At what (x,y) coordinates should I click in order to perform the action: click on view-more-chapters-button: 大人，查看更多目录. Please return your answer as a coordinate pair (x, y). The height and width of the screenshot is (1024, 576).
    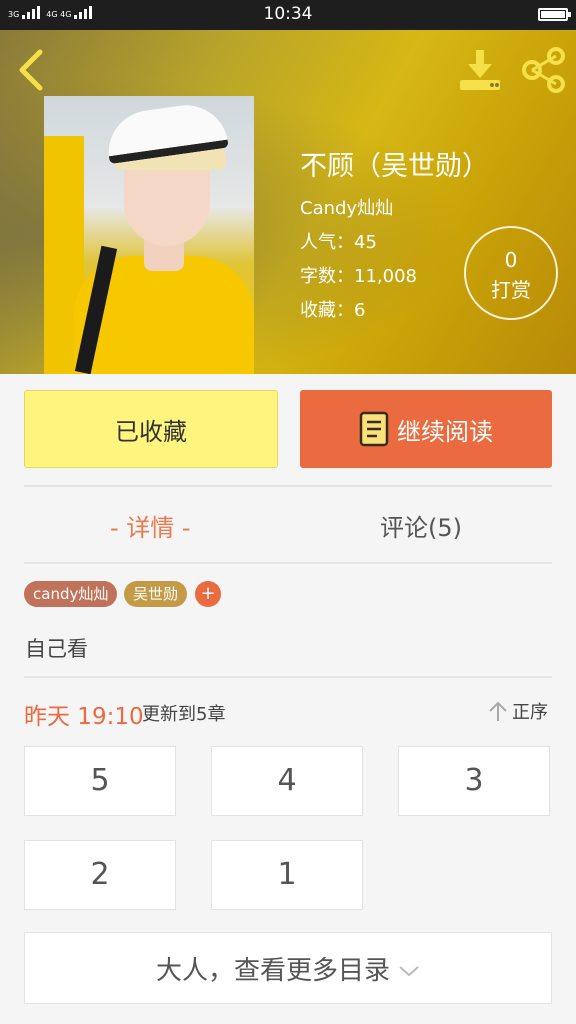
    Looking at the image, I should click on (288, 968).